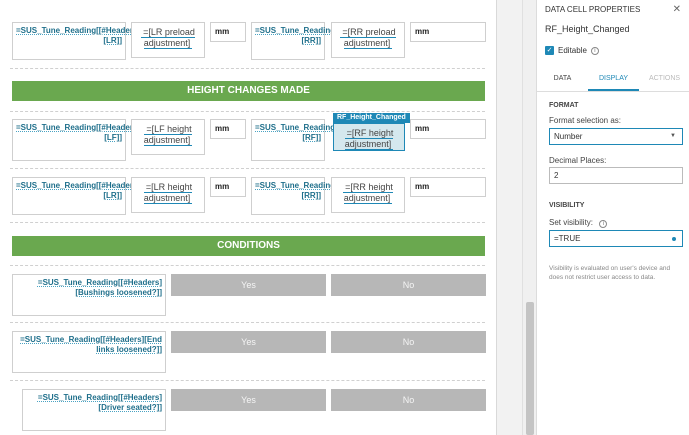 The height and width of the screenshot is (435, 689). I want to click on close-icon: ✕, so click(677, 9).